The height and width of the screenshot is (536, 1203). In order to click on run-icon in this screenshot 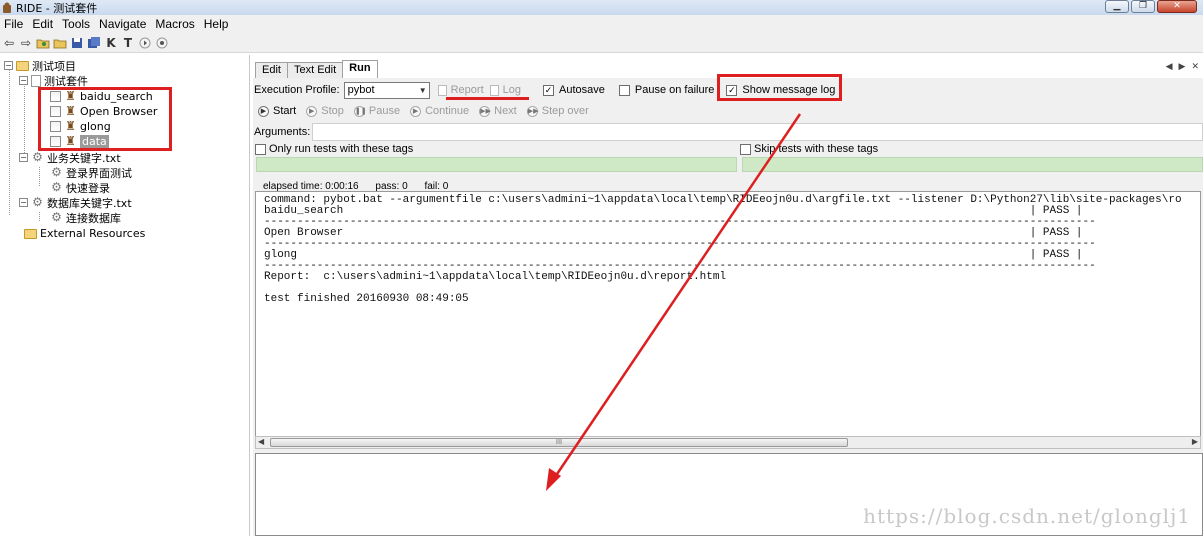, I will do `click(145, 43)`.